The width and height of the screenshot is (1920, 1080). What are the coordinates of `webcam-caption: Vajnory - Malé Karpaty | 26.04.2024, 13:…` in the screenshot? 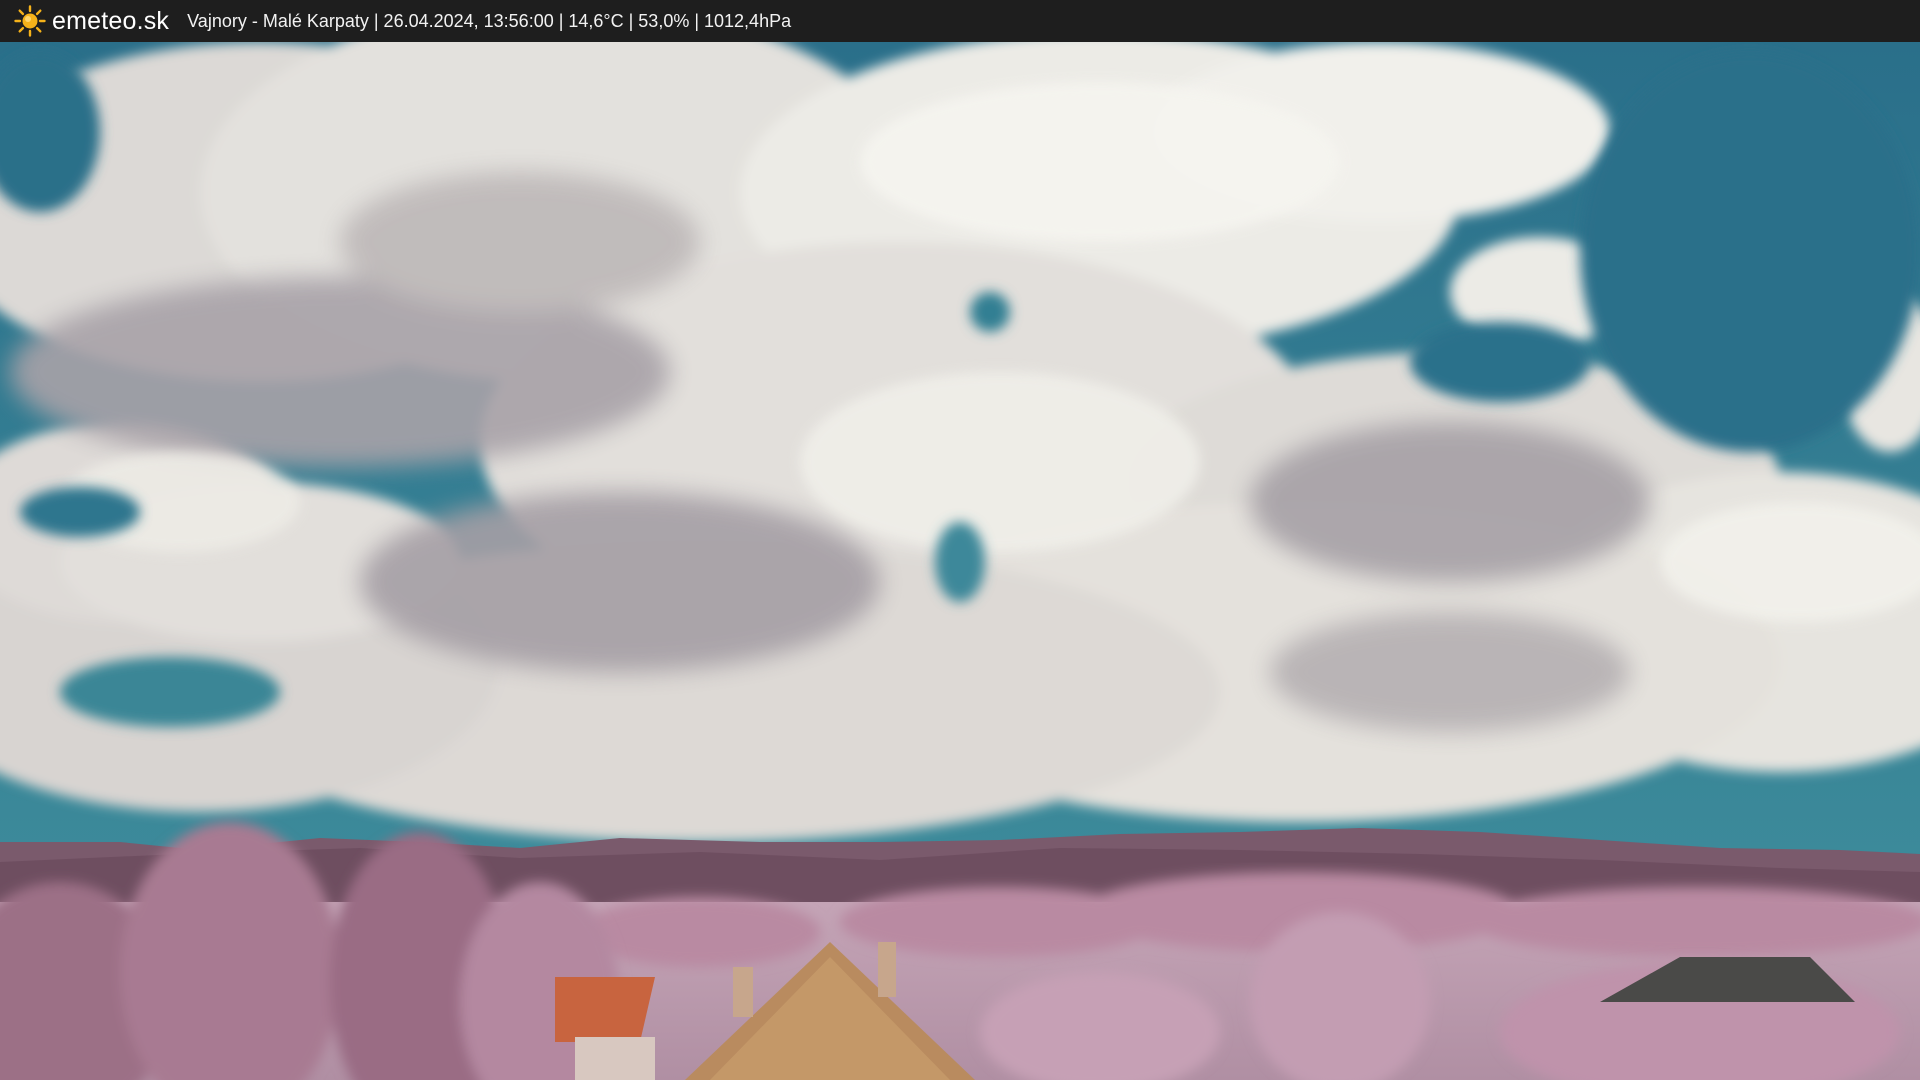 It's located at (489, 20).